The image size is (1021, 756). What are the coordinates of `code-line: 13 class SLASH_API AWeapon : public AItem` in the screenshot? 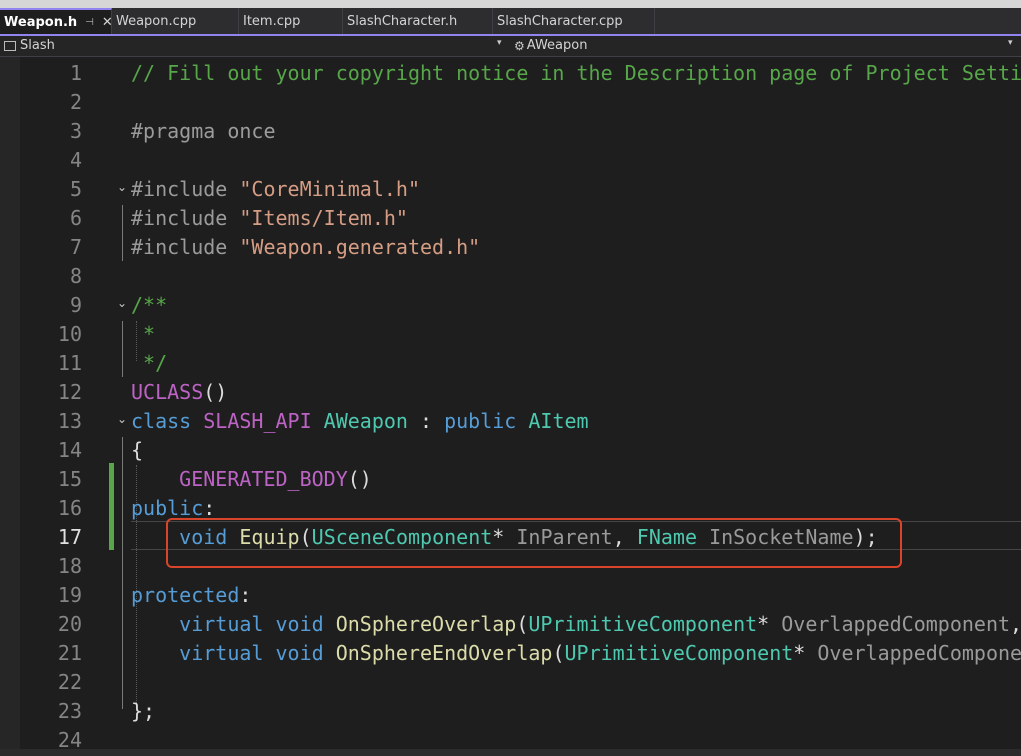 It's located at (510, 421).